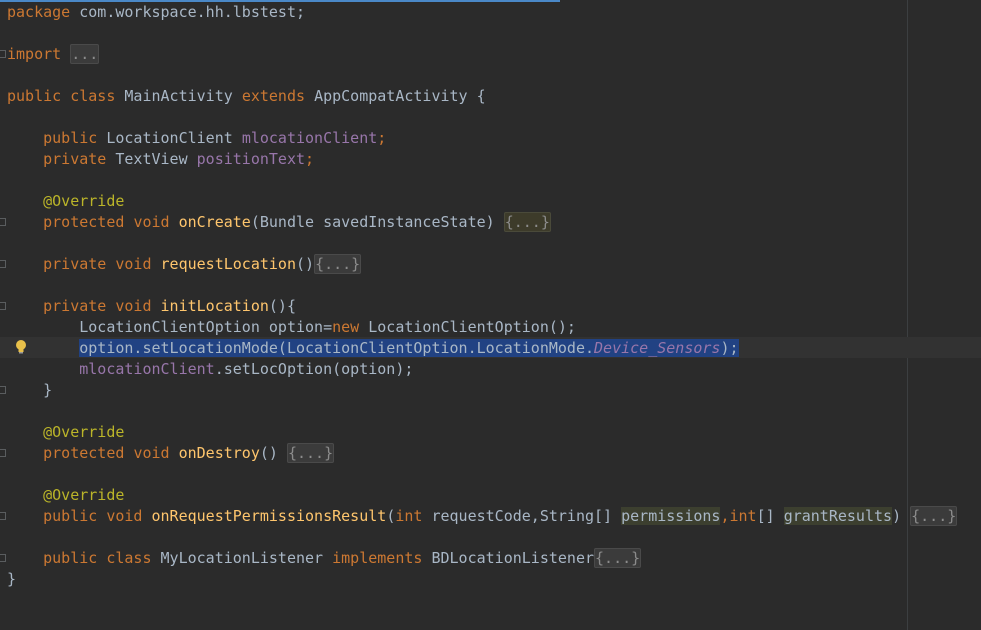 The image size is (981, 630). I want to click on type-name: LocationClient, so click(169, 138).